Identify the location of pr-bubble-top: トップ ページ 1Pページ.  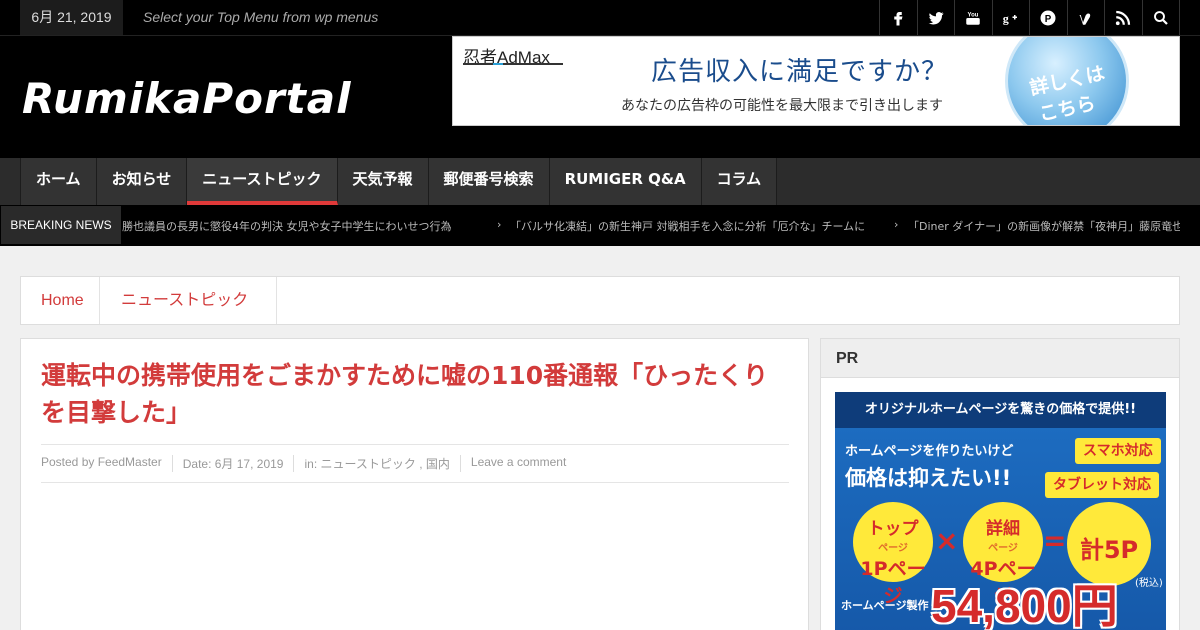
(893, 554).